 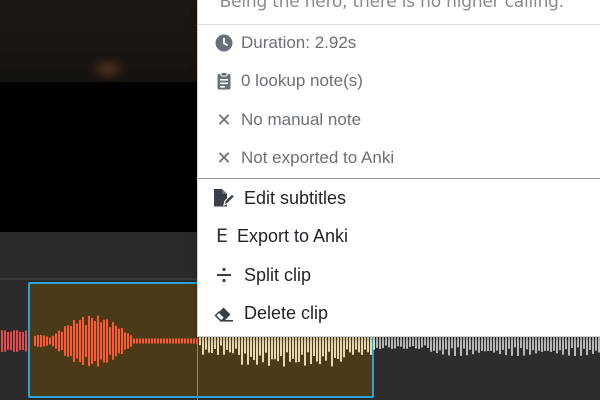 What do you see at coordinates (278, 274) in the screenshot?
I see `split-clip-label: Split clip` at bounding box center [278, 274].